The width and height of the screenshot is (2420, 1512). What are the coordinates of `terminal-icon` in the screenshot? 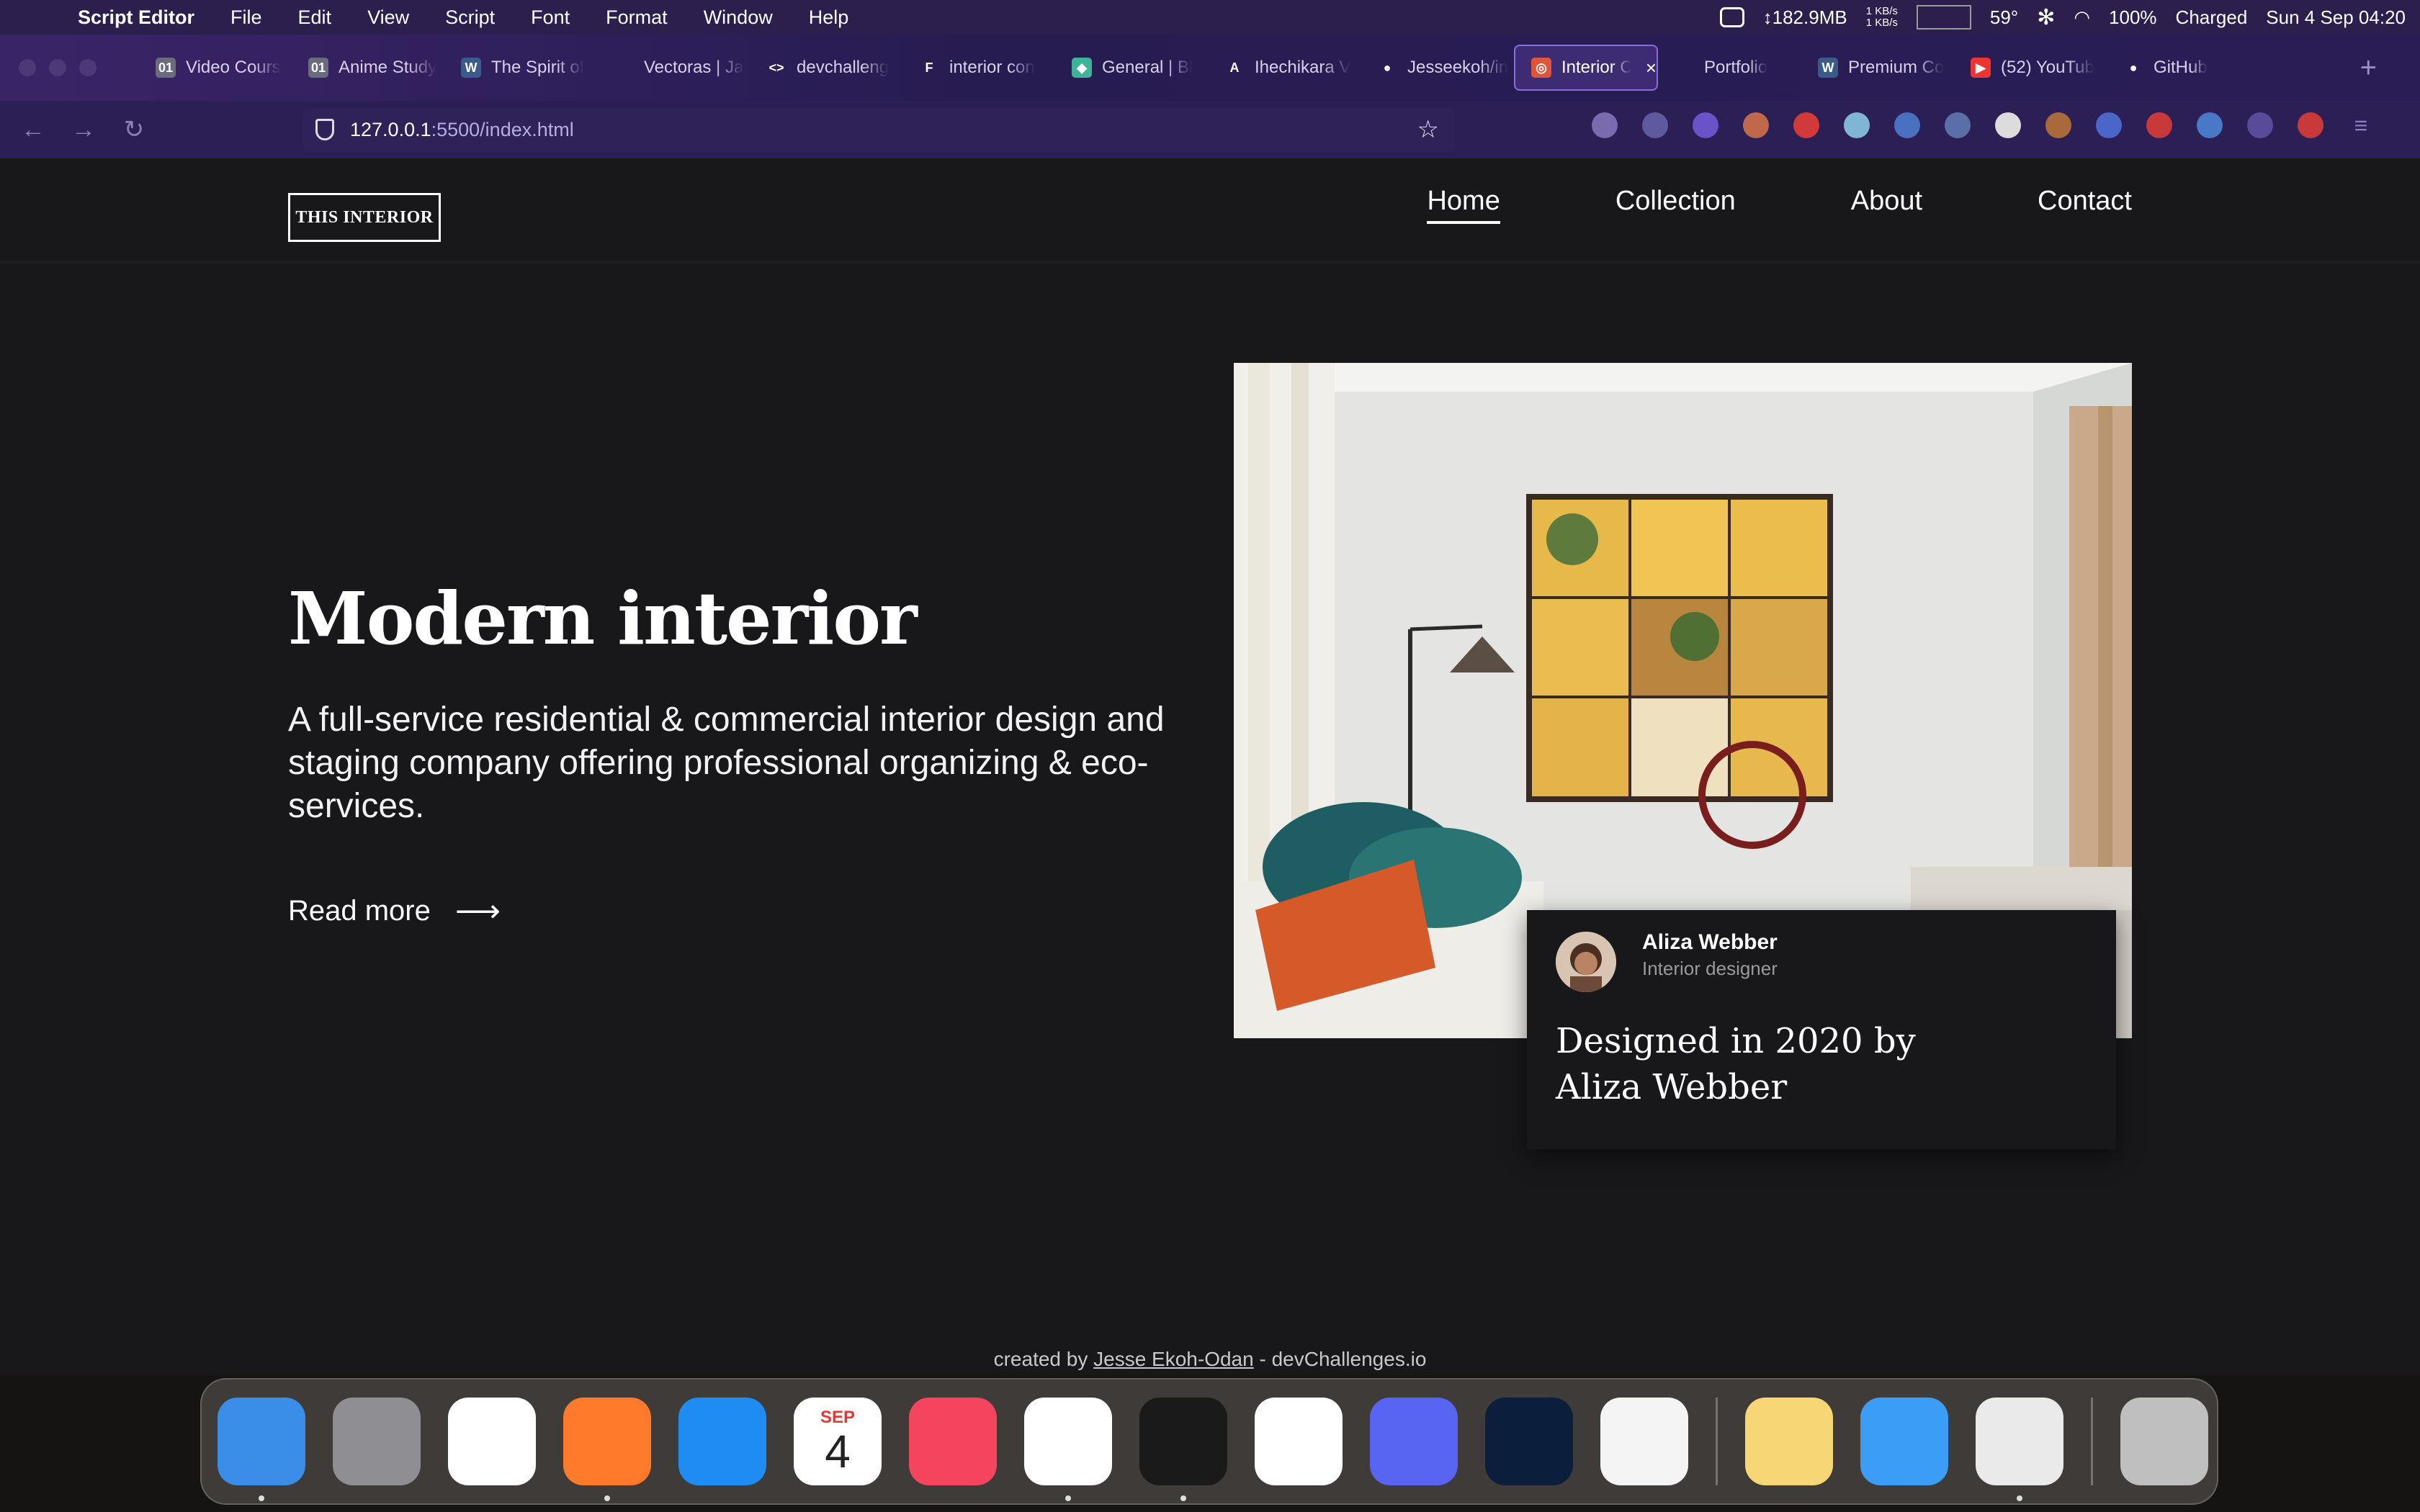 It's located at (1183, 1449).